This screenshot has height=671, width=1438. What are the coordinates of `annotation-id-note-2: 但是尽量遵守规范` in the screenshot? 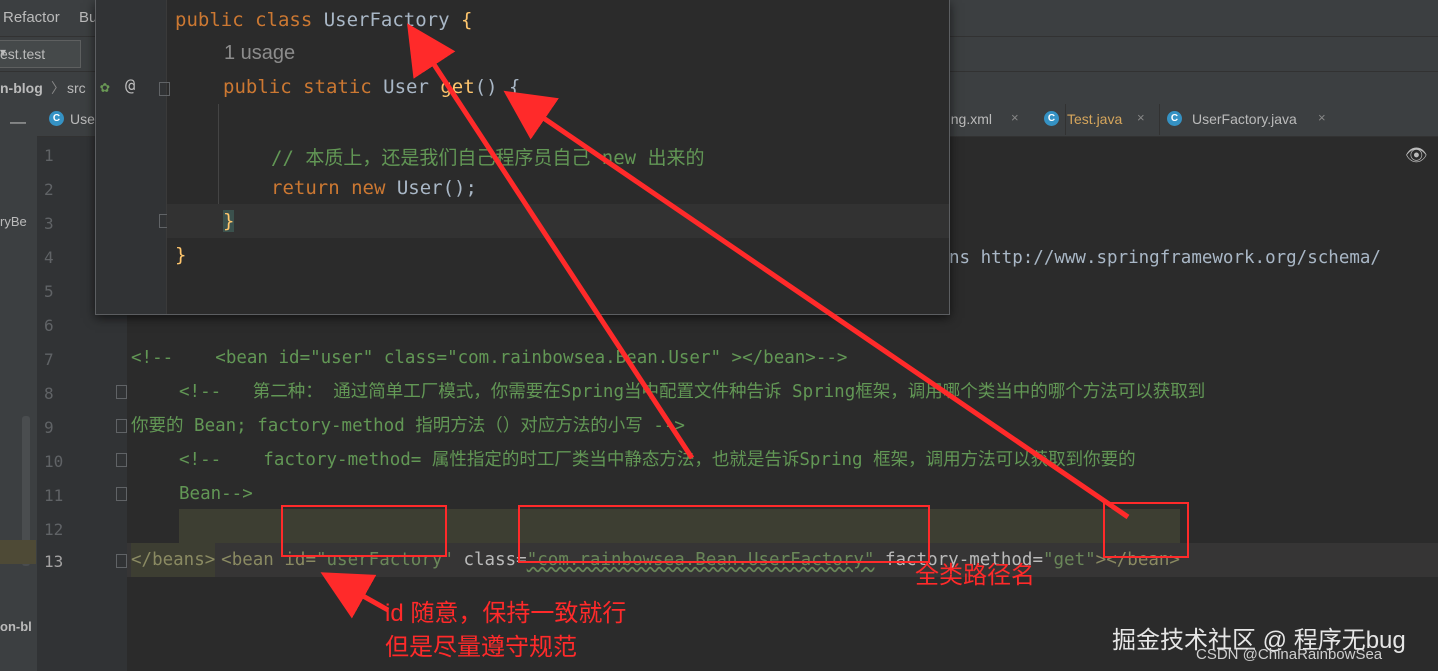 It's located at (481, 647).